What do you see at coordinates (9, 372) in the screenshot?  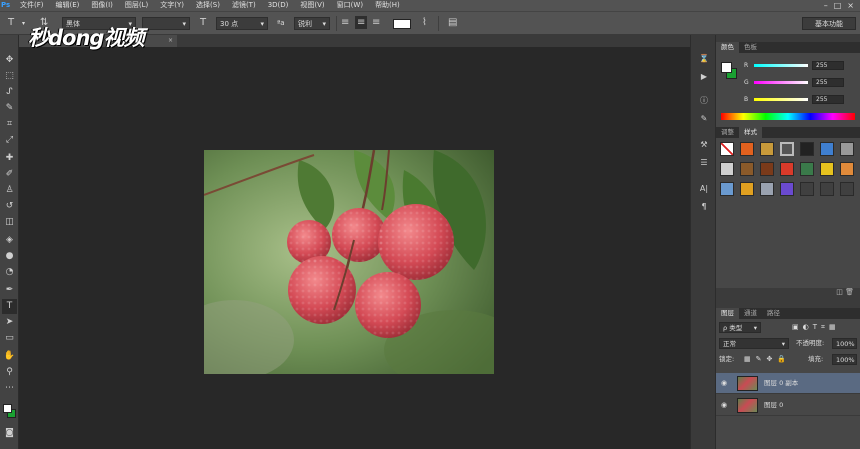 I see `zoom-tool-icon: ⚲` at bounding box center [9, 372].